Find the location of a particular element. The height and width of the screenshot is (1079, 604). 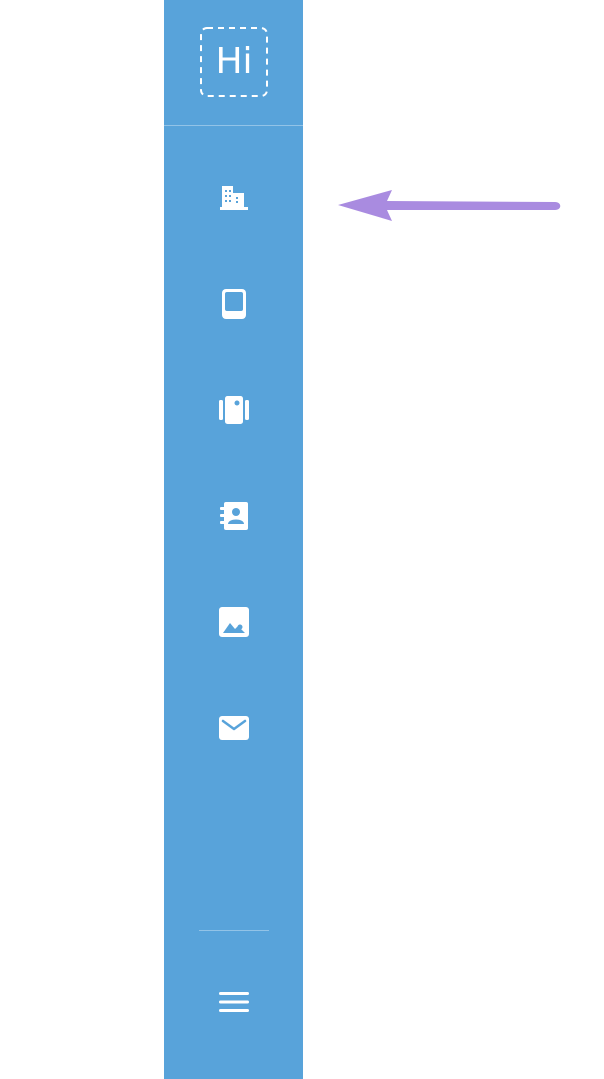

logo-text: Hi is located at coordinates (234, 61).